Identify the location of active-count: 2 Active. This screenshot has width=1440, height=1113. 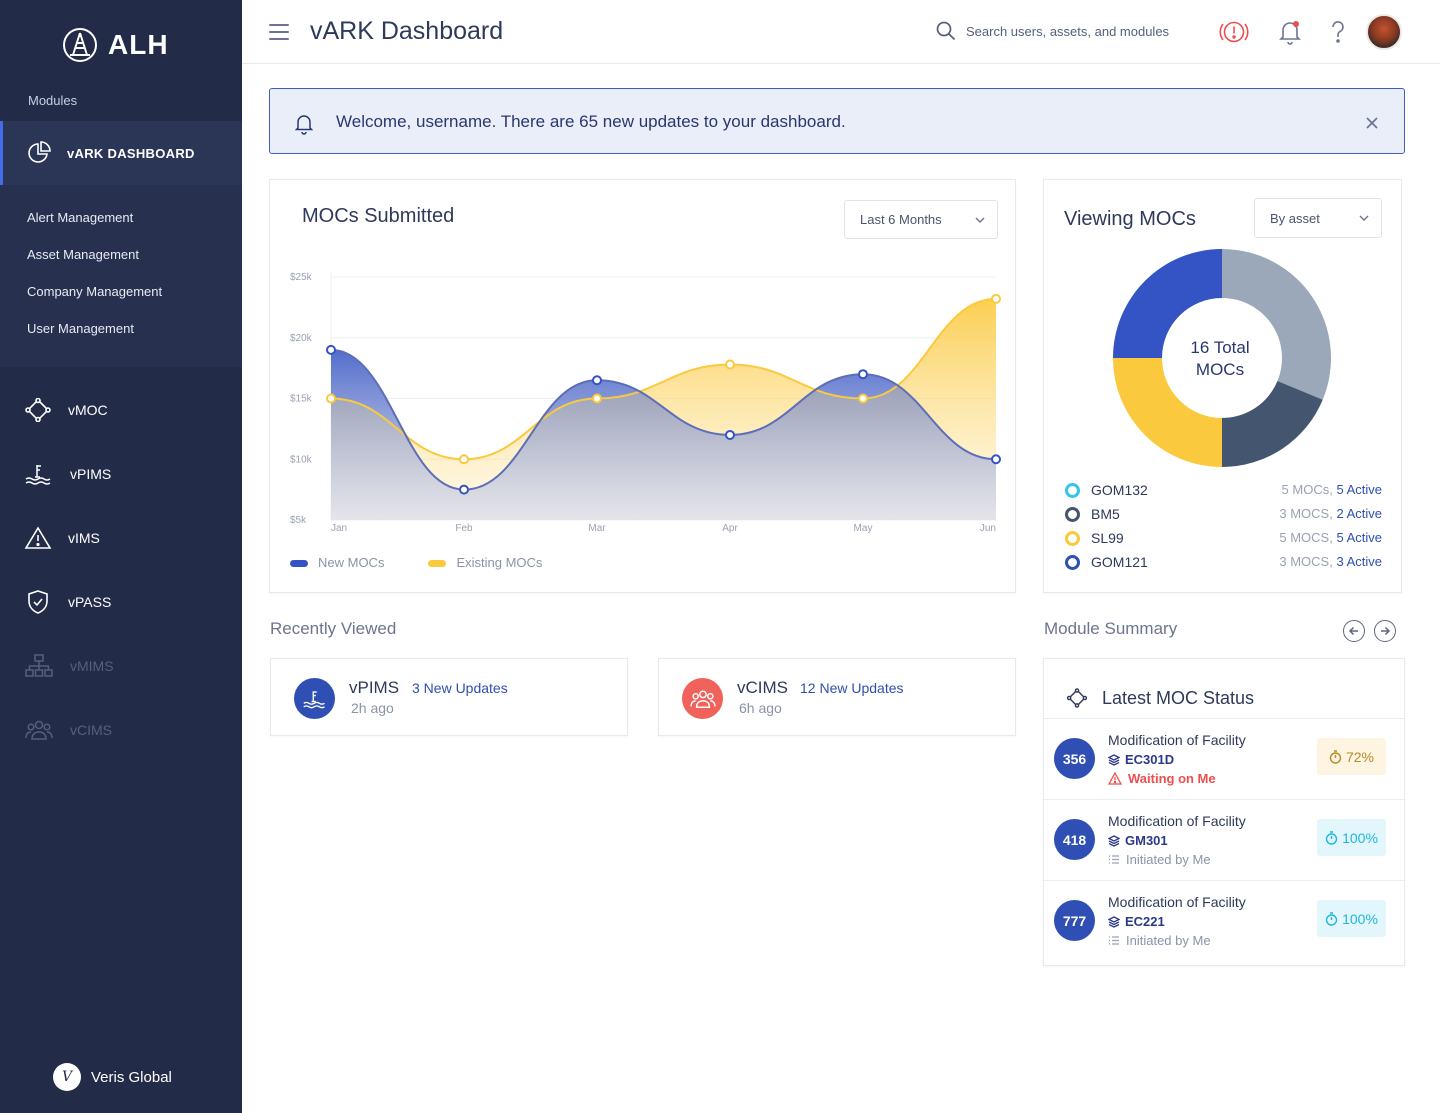
(1359, 513).